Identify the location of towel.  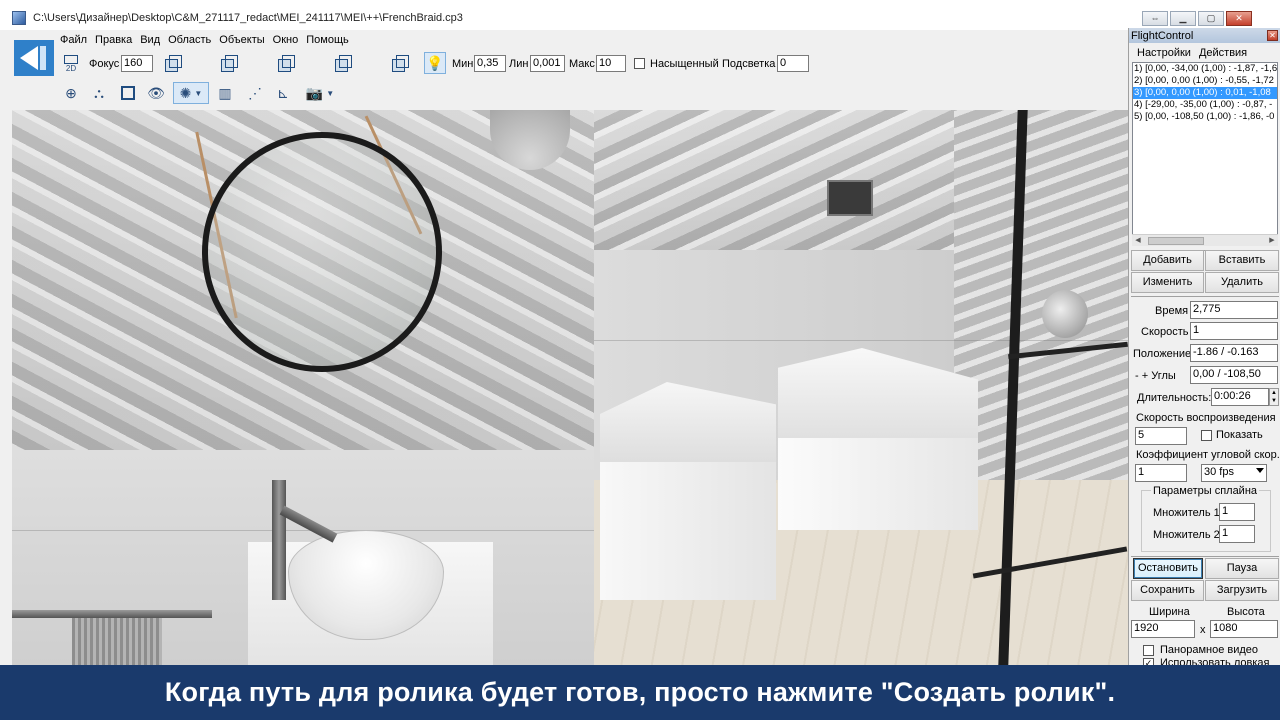
(117, 641).